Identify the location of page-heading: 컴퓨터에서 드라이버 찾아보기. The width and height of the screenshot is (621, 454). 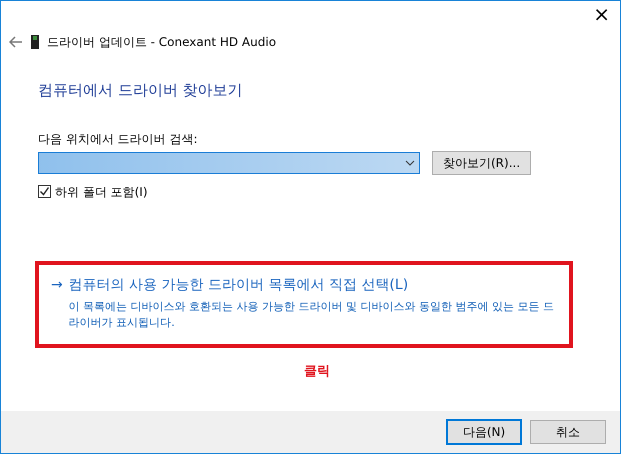
(141, 90).